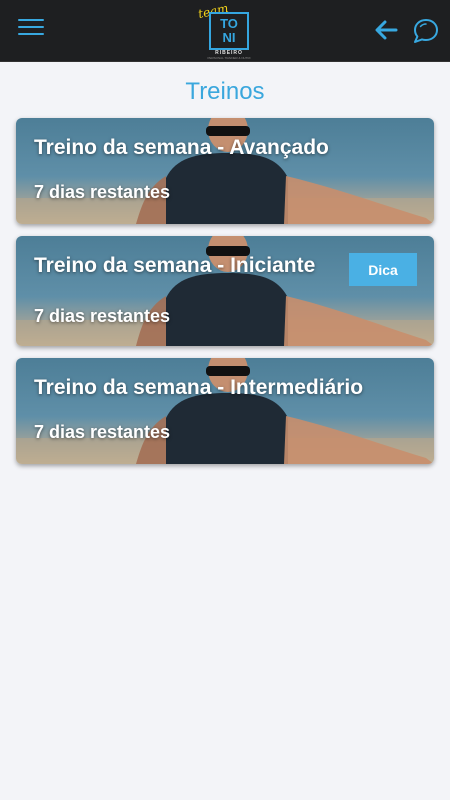 This screenshot has height=800, width=450. What do you see at coordinates (181, 147) in the screenshot?
I see `workout-title: Treino da semana - Avançado` at bounding box center [181, 147].